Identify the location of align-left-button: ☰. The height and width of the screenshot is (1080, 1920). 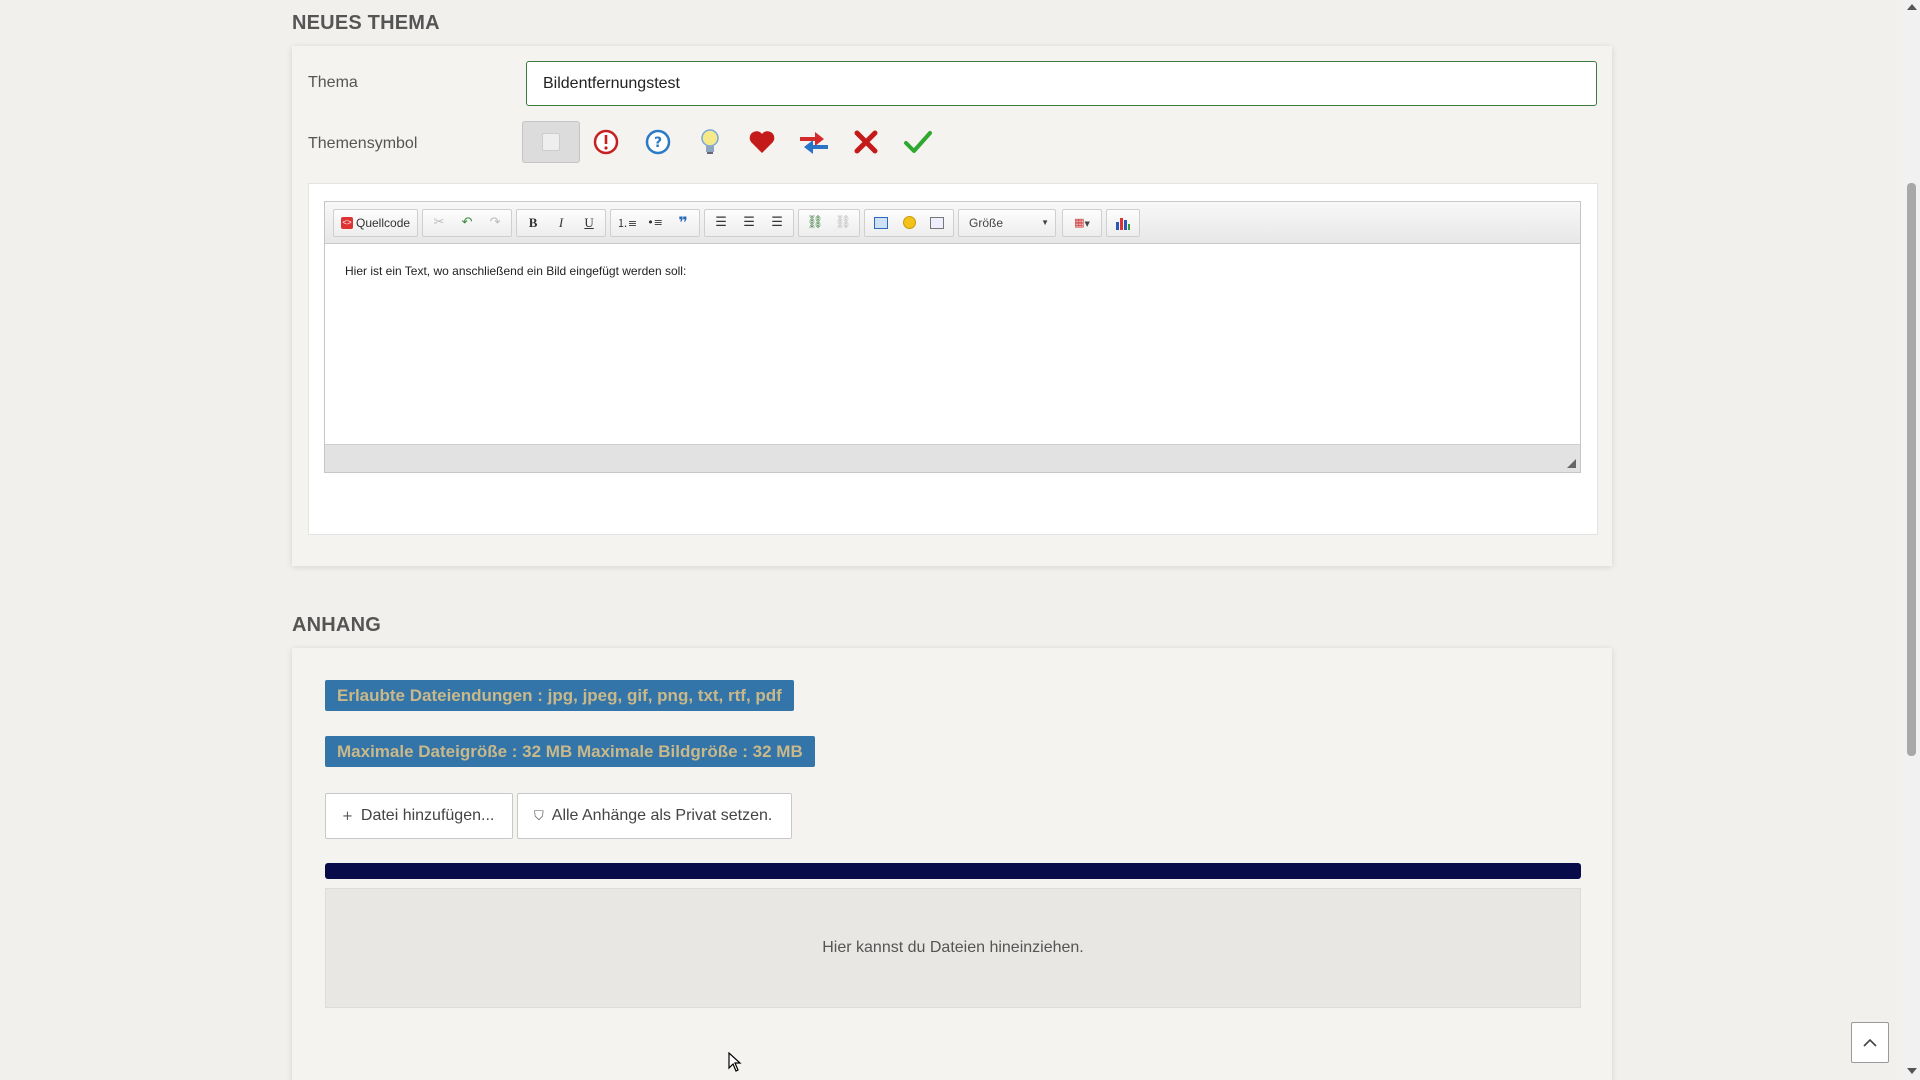
(721, 223).